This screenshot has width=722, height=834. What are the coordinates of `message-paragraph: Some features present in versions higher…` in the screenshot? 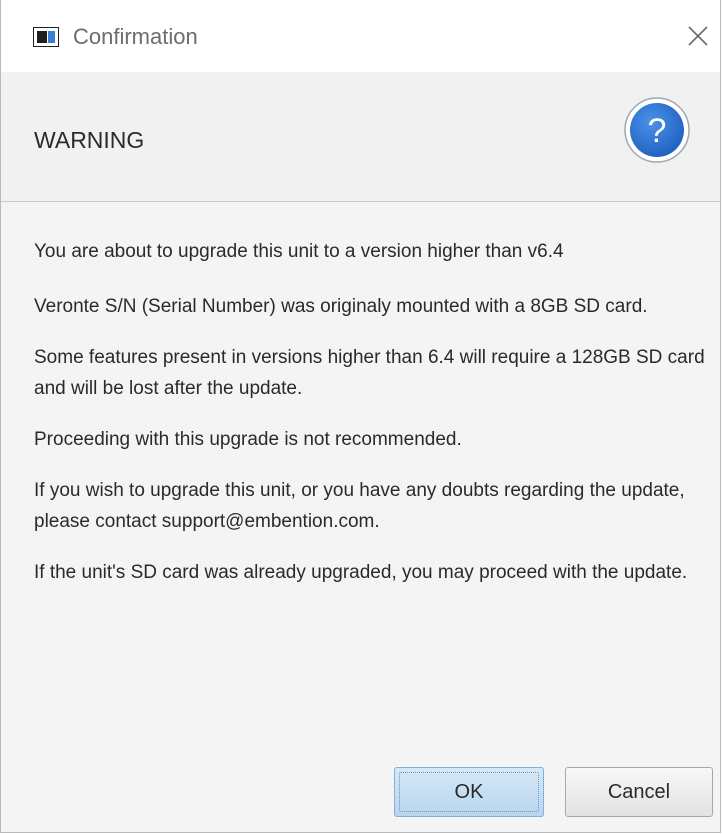 It's located at (369, 373).